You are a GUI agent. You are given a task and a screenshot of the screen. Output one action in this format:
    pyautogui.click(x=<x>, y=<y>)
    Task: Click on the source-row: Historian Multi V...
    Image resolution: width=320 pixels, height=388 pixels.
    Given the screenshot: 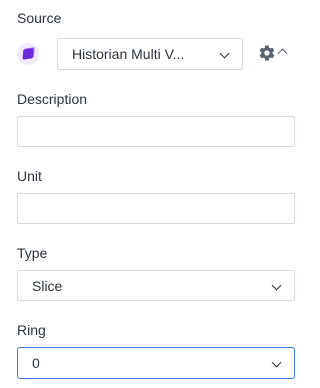 What is the action you would take?
    pyautogui.click(x=157, y=53)
    